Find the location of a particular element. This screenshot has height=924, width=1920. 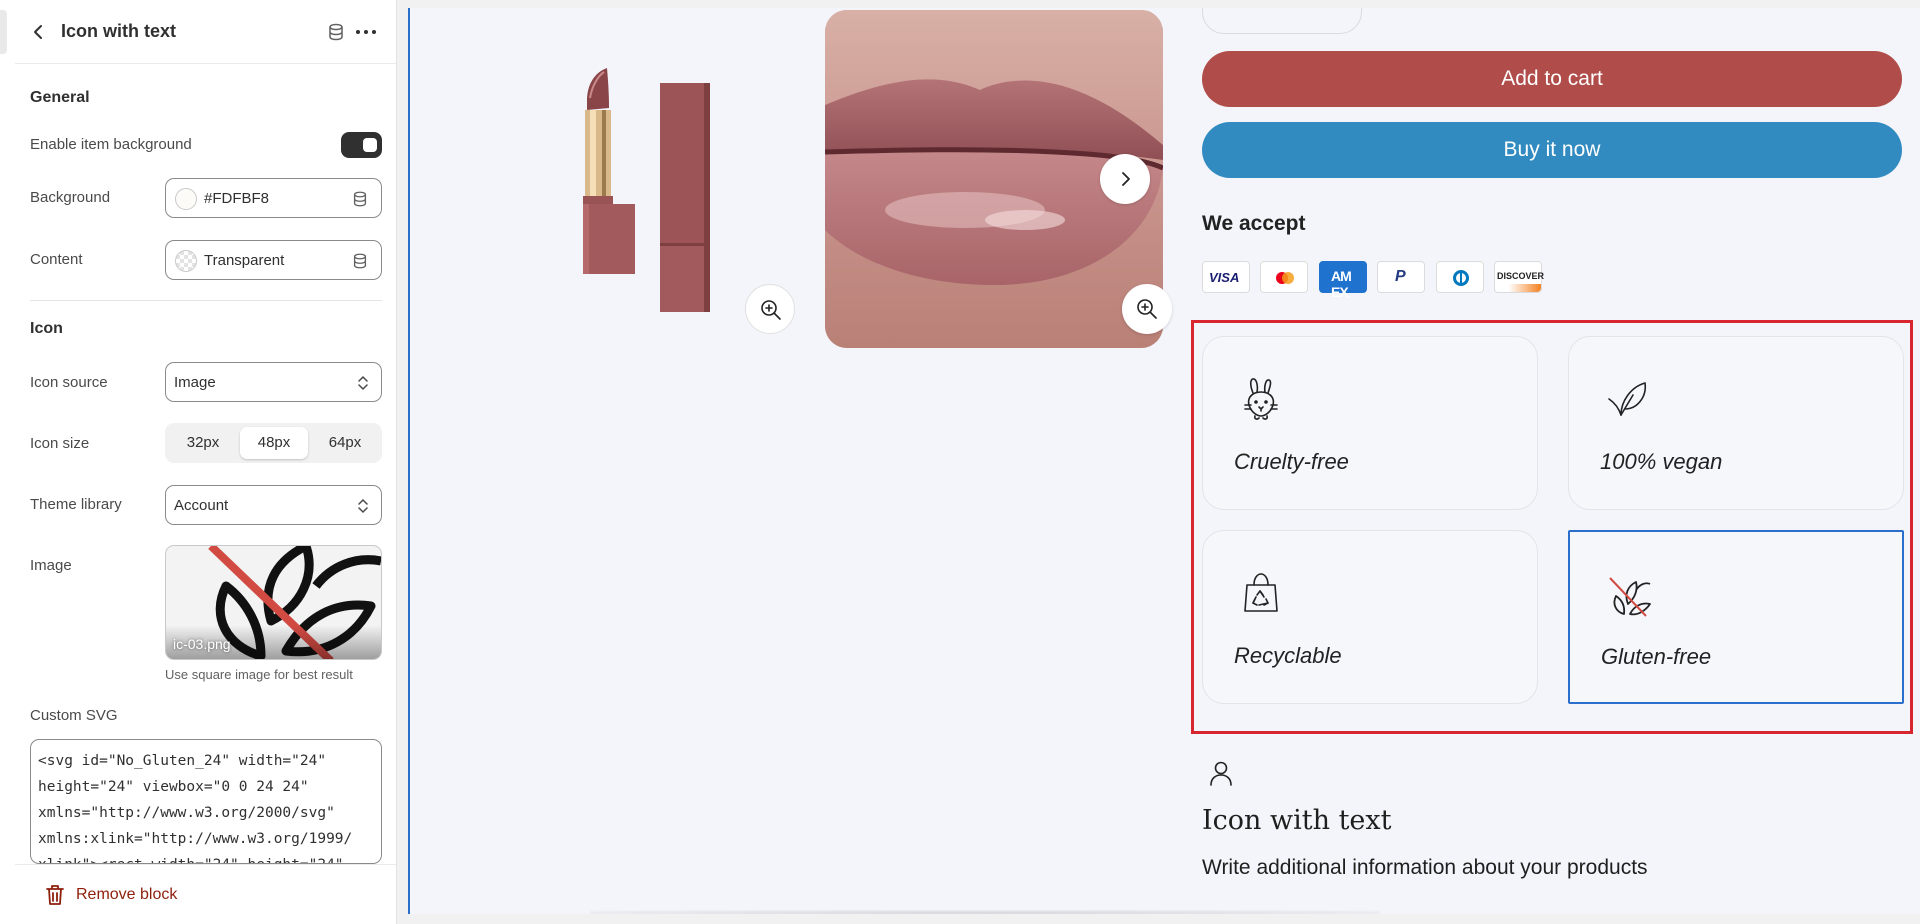

chevron-left-icon is located at coordinates (38, 32).